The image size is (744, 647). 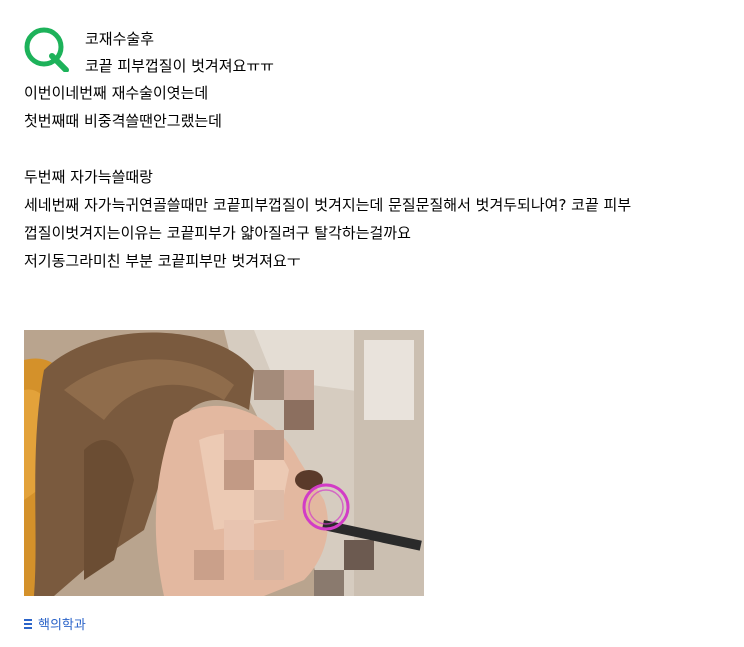 What do you see at coordinates (162, 261) in the screenshot?
I see `body-line: 저기동그라미친 부분 코끝피부만 벗겨져요ㅜ` at bounding box center [162, 261].